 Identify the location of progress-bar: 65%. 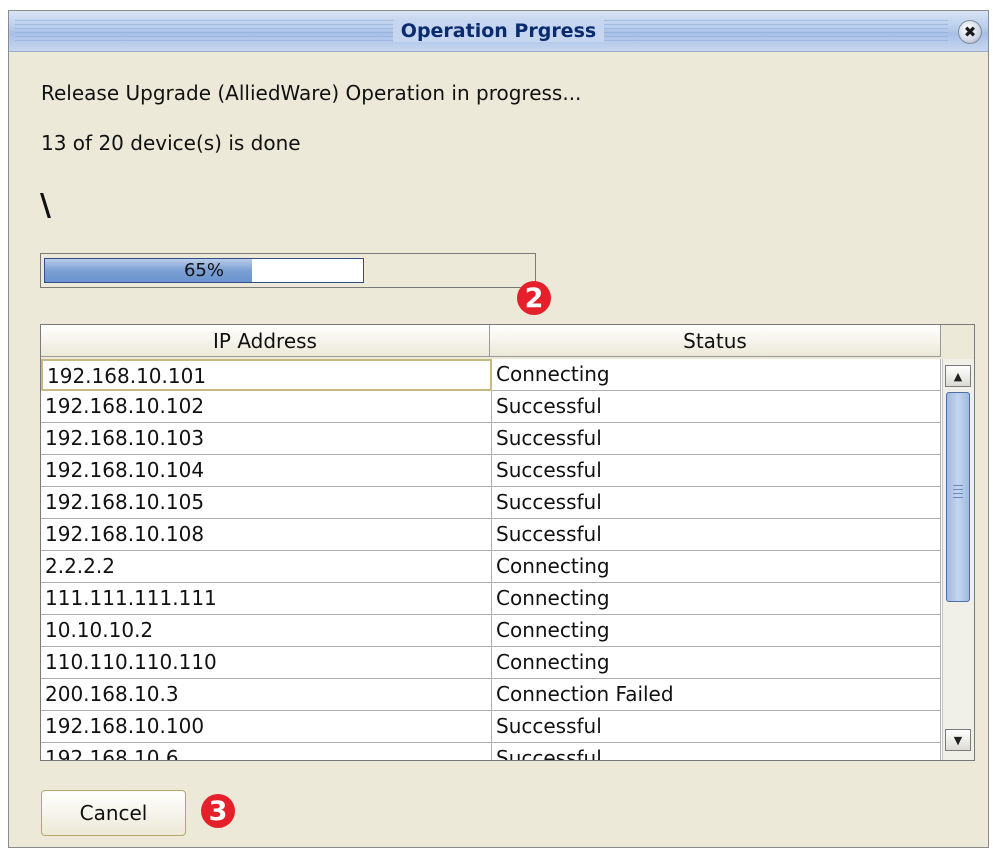
(288, 270).